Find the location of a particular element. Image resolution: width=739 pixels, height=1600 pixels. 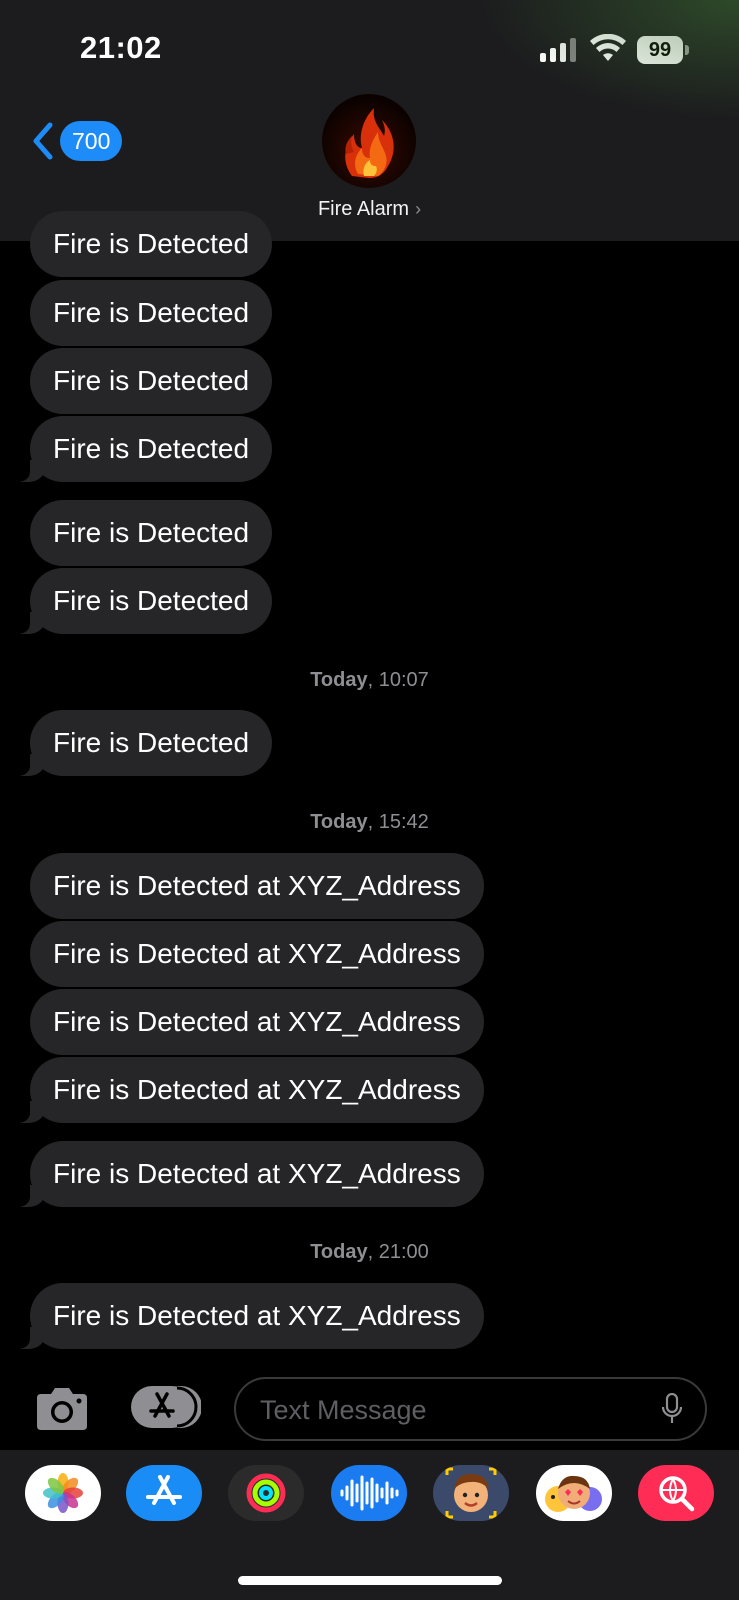

message-input-field is located at coordinates (470, 1409).